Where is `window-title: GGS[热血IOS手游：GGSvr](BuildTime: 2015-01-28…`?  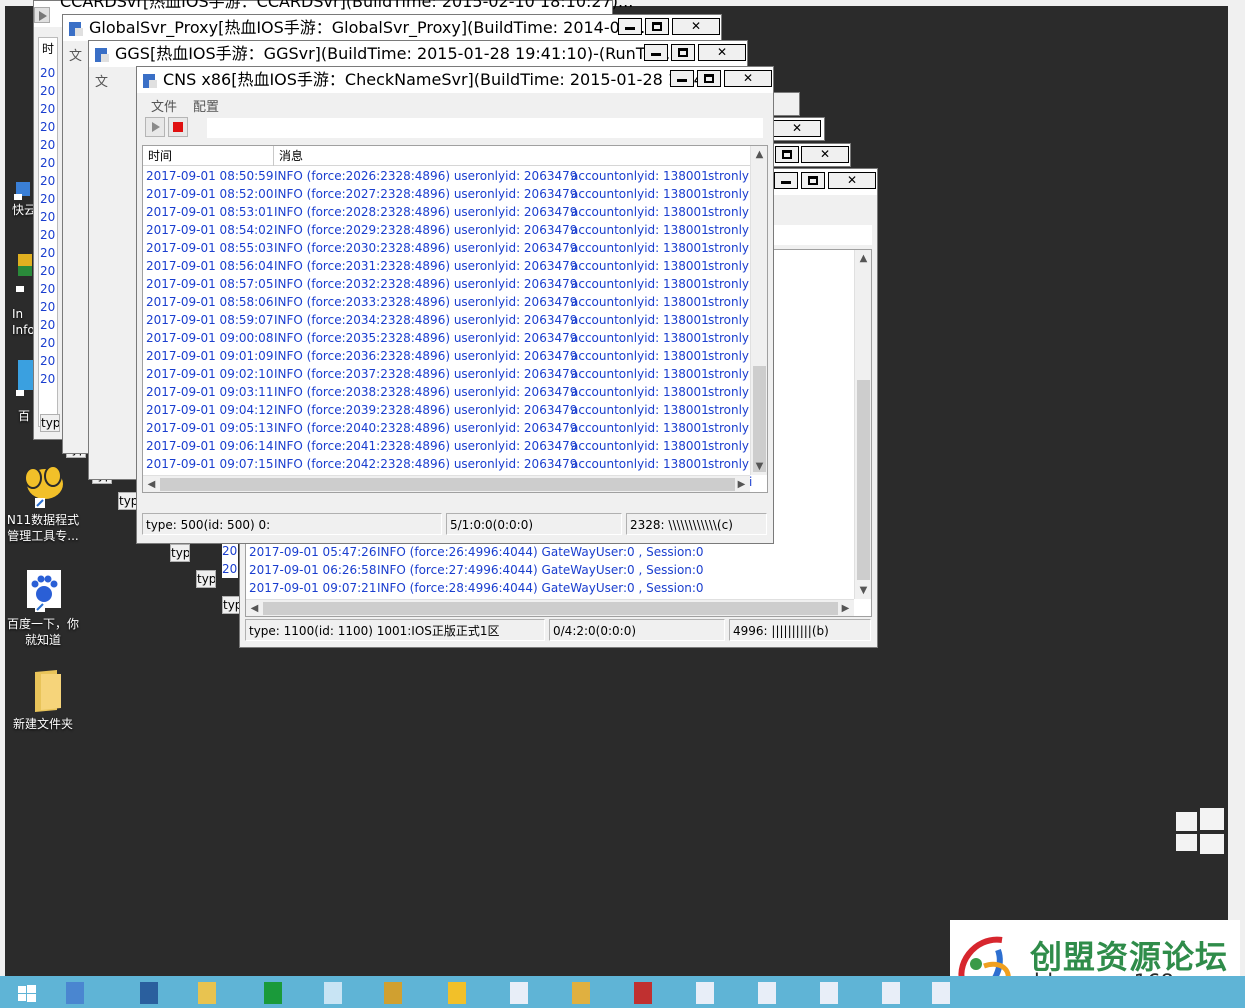
window-title: GGS[热血IOS手游：GGSvr](BuildTime: 2015-01-28… is located at coordinates (398, 53).